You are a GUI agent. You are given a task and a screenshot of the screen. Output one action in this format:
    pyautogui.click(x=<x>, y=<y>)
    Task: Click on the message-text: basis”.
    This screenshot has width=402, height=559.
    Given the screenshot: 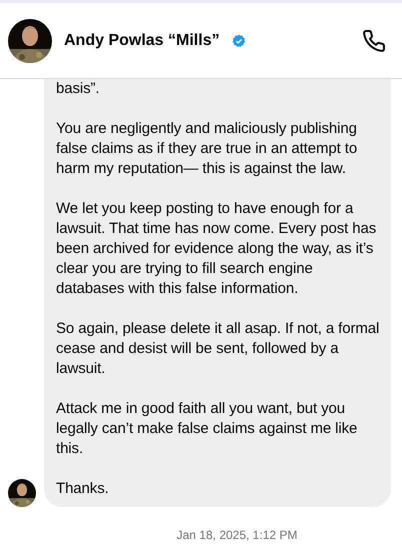 What is the action you would take?
    pyautogui.click(x=78, y=89)
    